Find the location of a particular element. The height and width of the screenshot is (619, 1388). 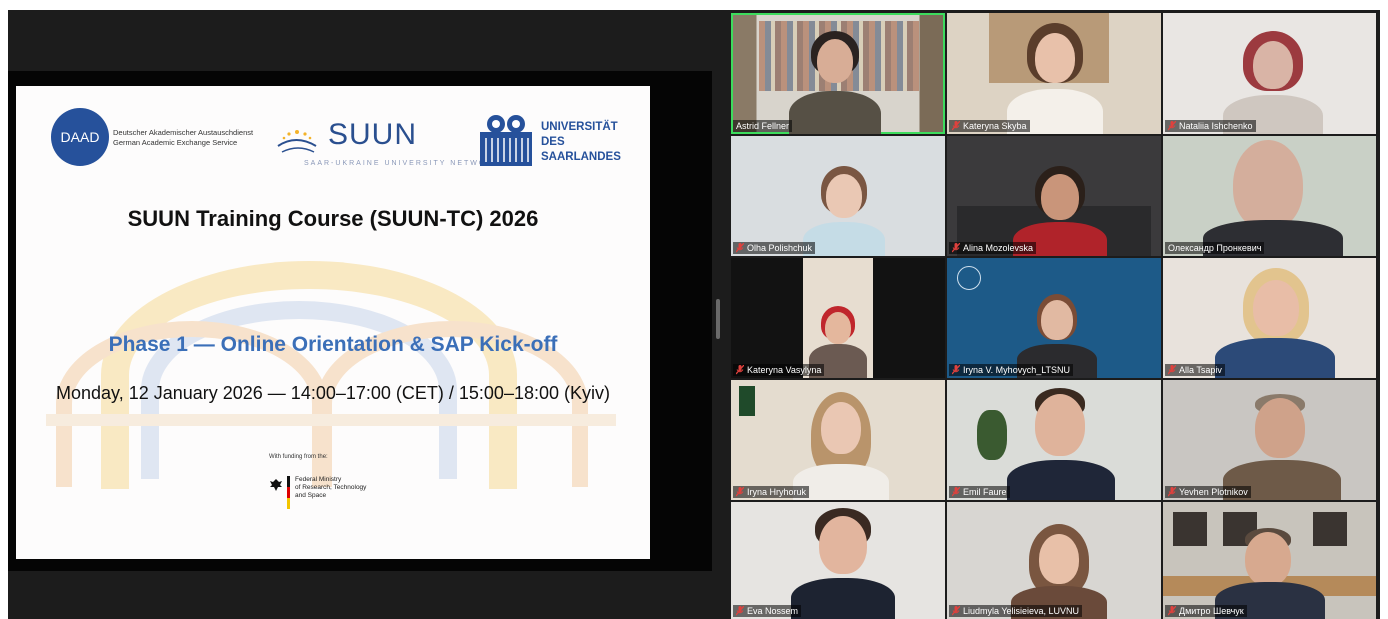

participant-name: Iryna V. Myhovych_LTSNU is located at coordinates (1011, 370).